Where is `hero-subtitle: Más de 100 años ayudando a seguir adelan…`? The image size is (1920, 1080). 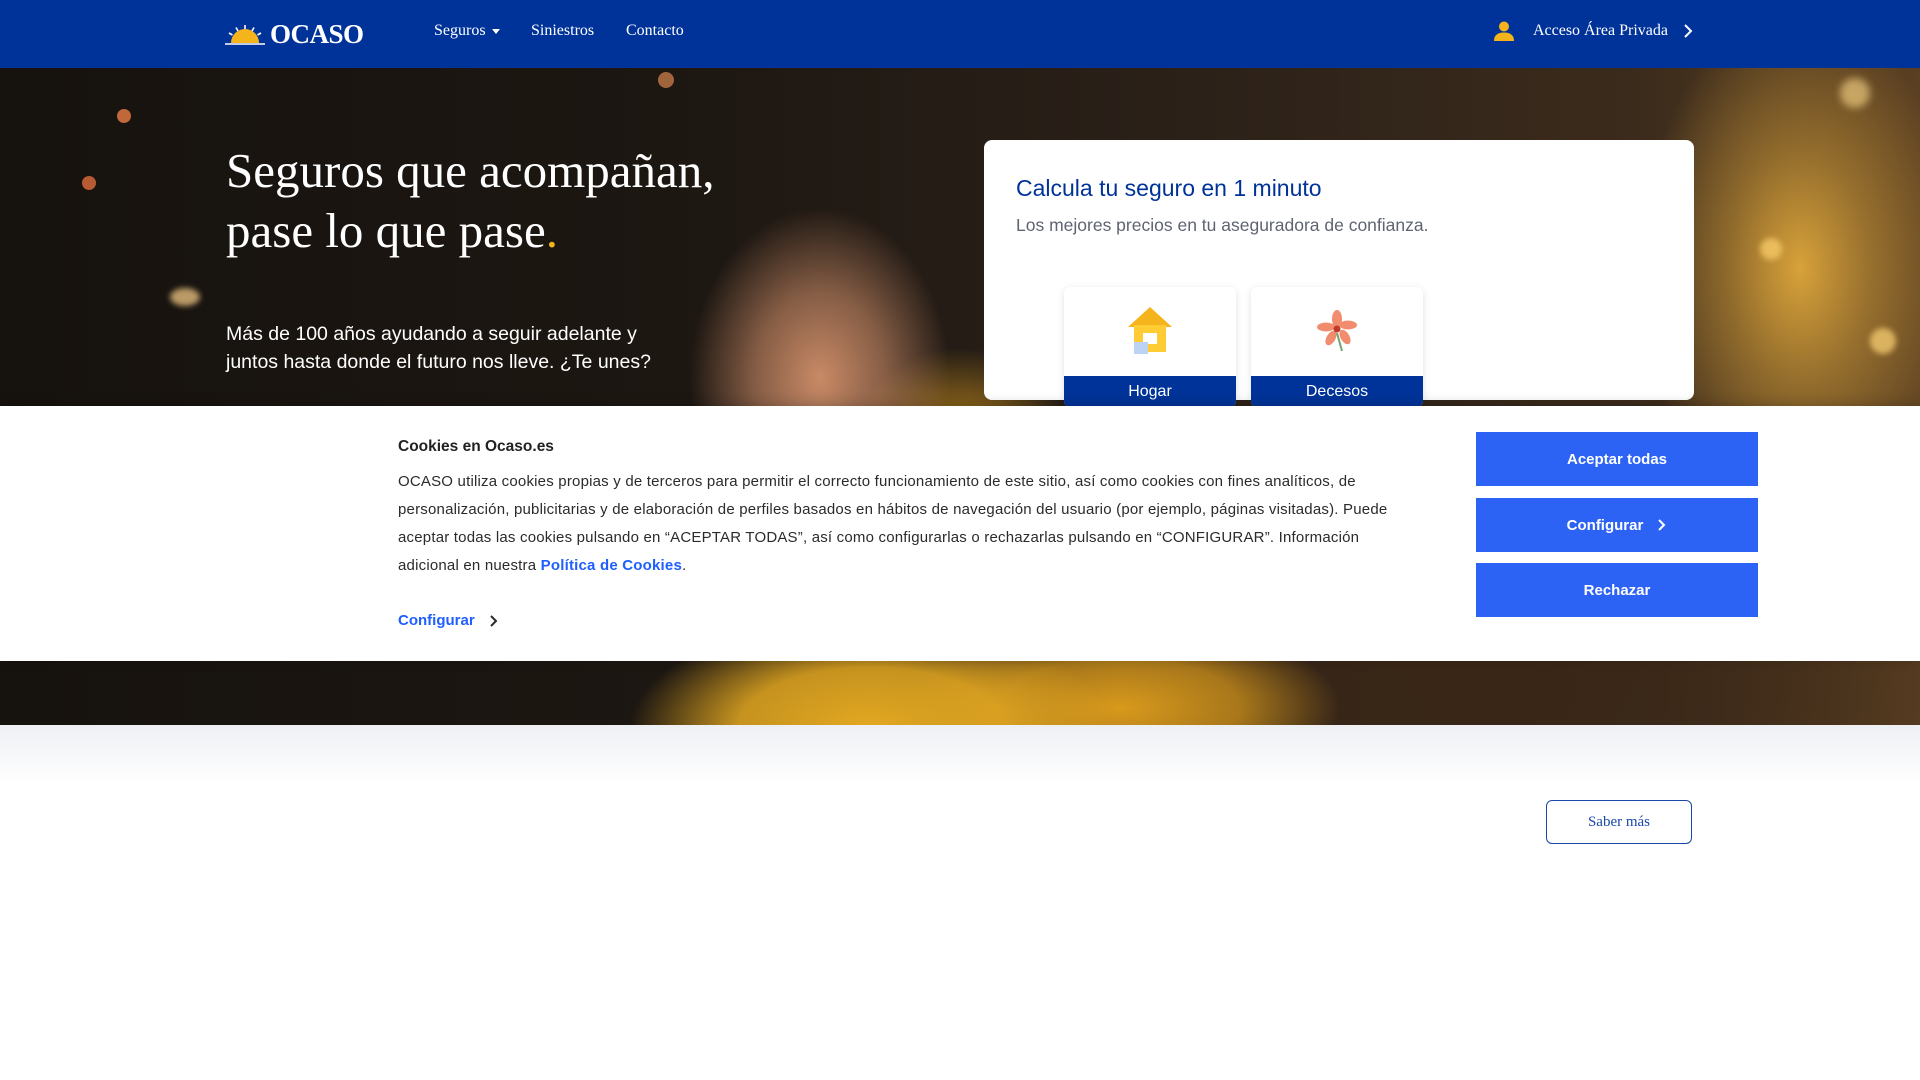
hero-subtitle: Más de 100 años ayudando a seguir adelan… is located at coordinates (438, 348).